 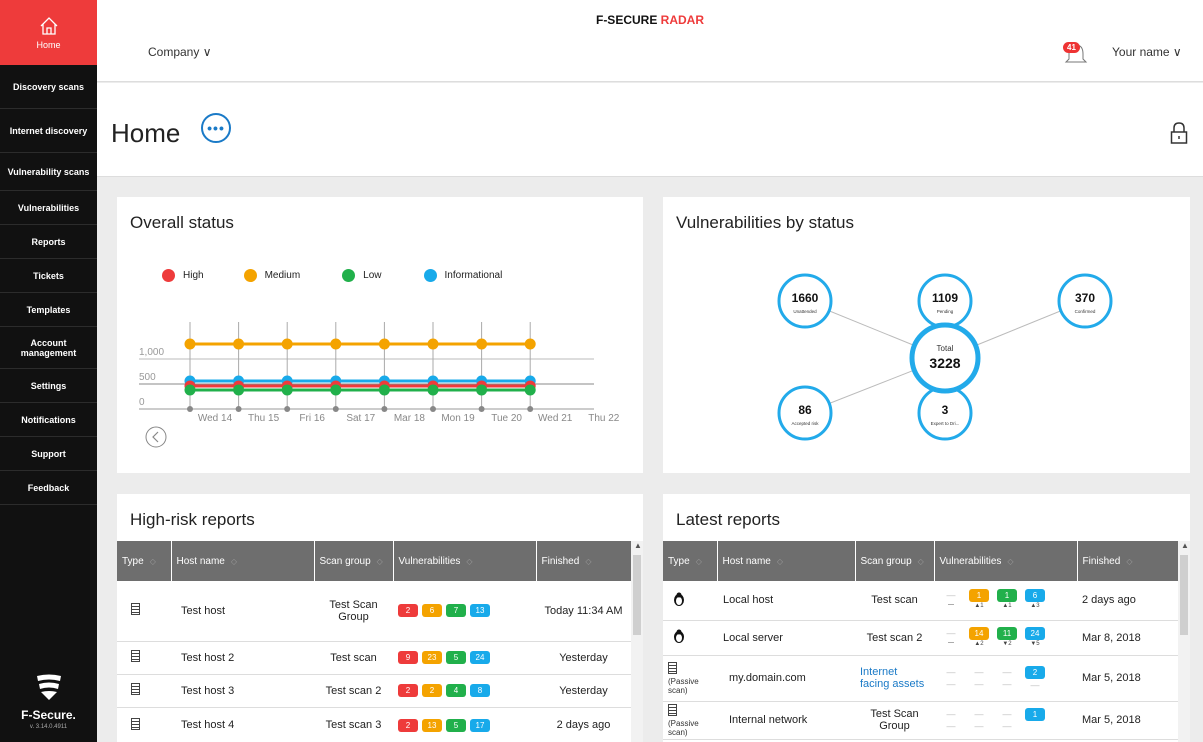 I want to click on sidebar-item-discovery-scans: Discovery scans, so click(x=48, y=87).